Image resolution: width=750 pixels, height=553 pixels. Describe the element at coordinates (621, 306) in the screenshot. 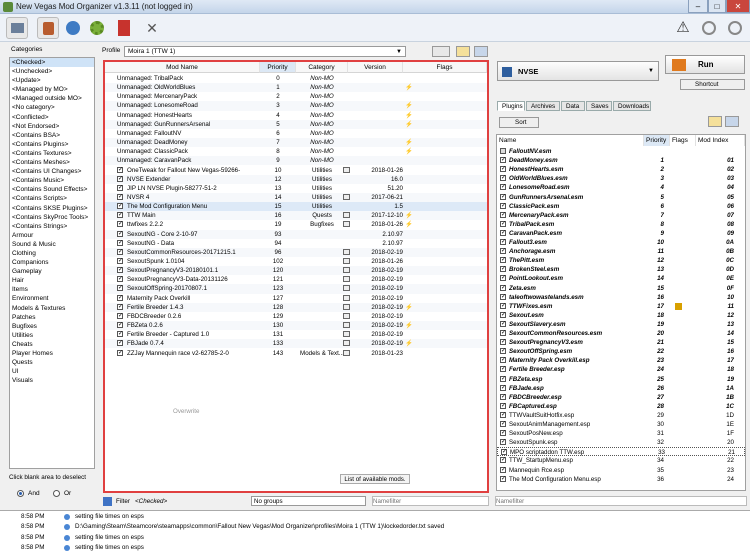

I see `plugin-row: ✓ TTWFixes.esm 17 11` at that location.